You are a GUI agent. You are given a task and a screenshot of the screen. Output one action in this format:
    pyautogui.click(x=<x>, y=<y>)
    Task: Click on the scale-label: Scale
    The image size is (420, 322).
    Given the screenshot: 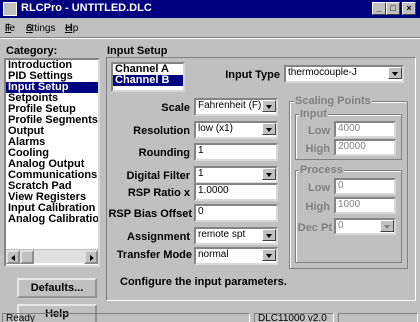 What is the action you would take?
    pyautogui.click(x=175, y=108)
    